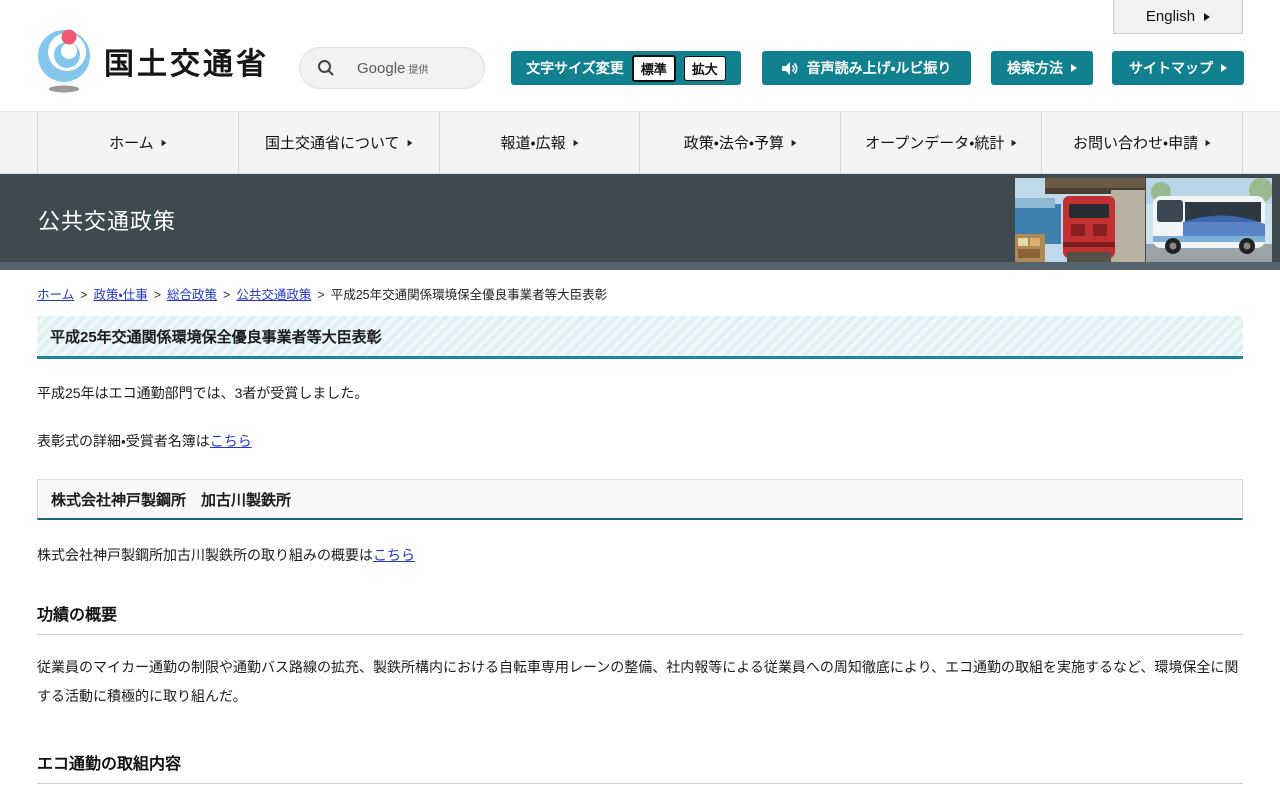 Image resolution: width=1280 pixels, height=800 pixels. Describe the element at coordinates (640, 222) in the screenshot. I see `category-banner: 公共交通政策` at that location.